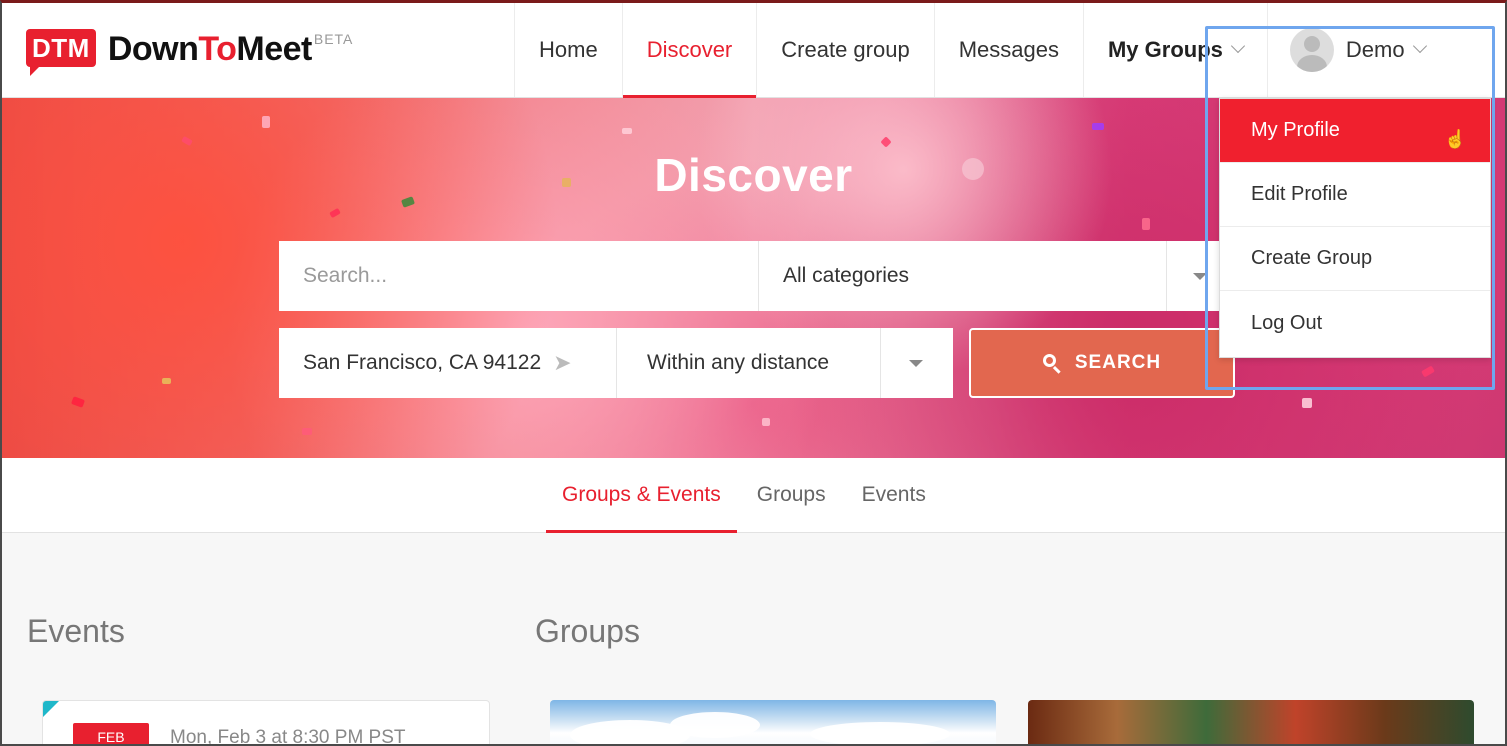 The height and width of the screenshot is (746, 1507). I want to click on nav-create-group-label: Create group, so click(845, 49).